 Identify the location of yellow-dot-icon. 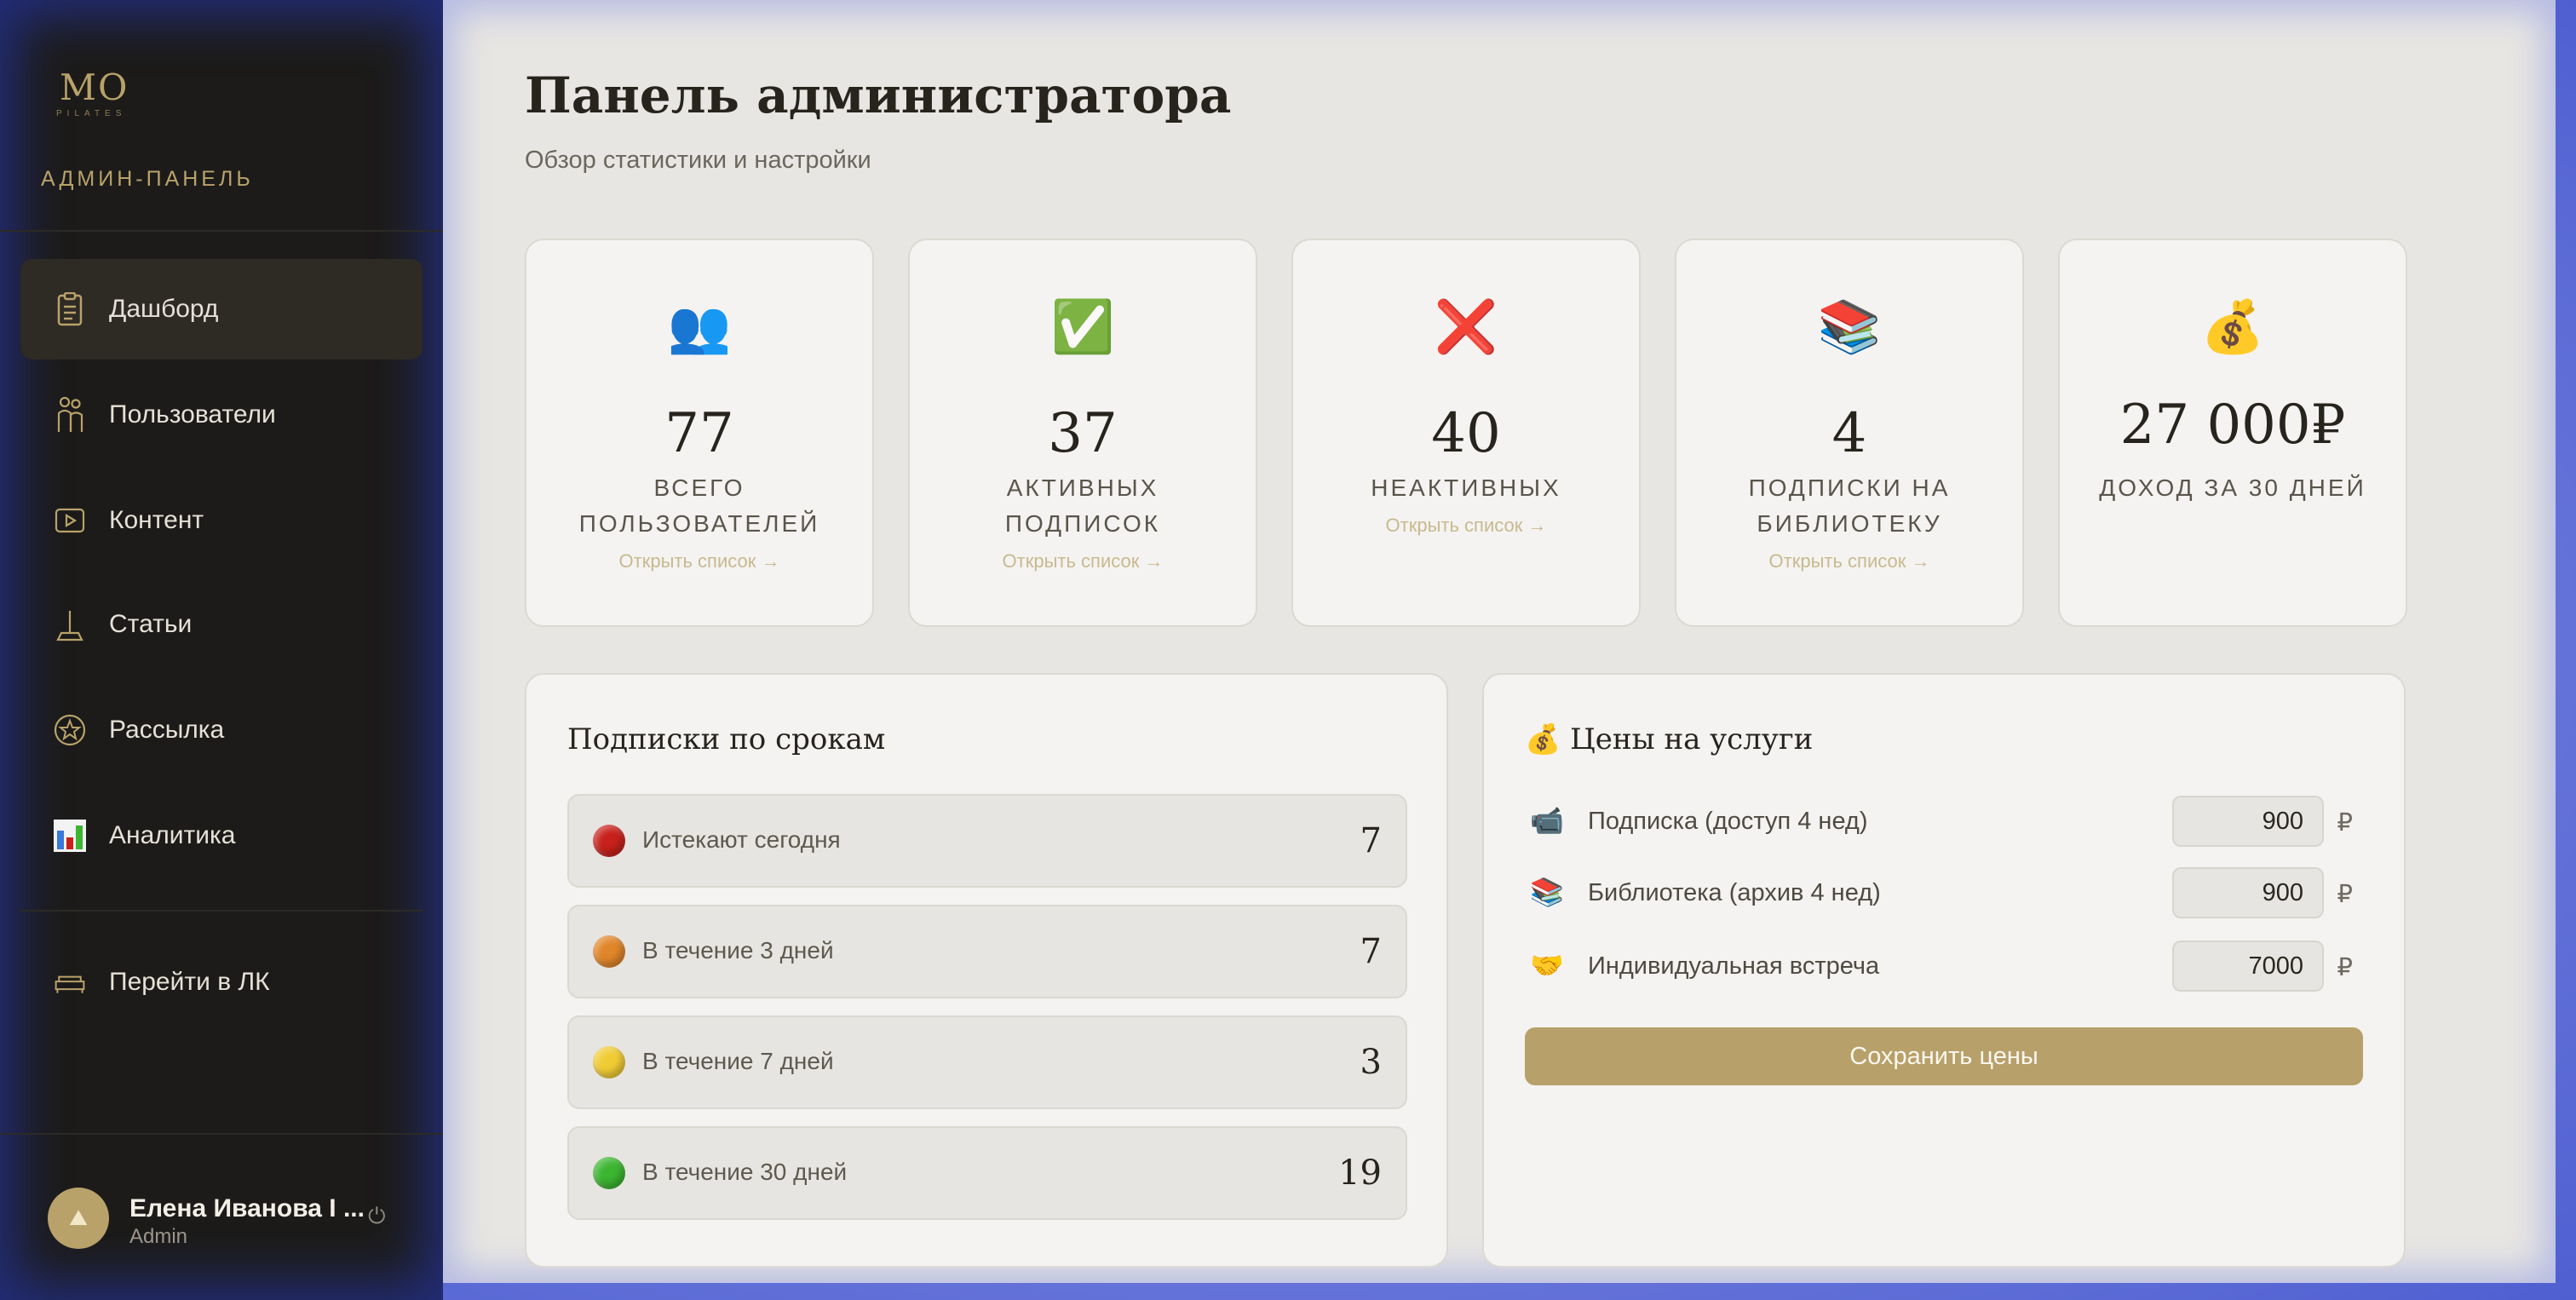
(609, 1062).